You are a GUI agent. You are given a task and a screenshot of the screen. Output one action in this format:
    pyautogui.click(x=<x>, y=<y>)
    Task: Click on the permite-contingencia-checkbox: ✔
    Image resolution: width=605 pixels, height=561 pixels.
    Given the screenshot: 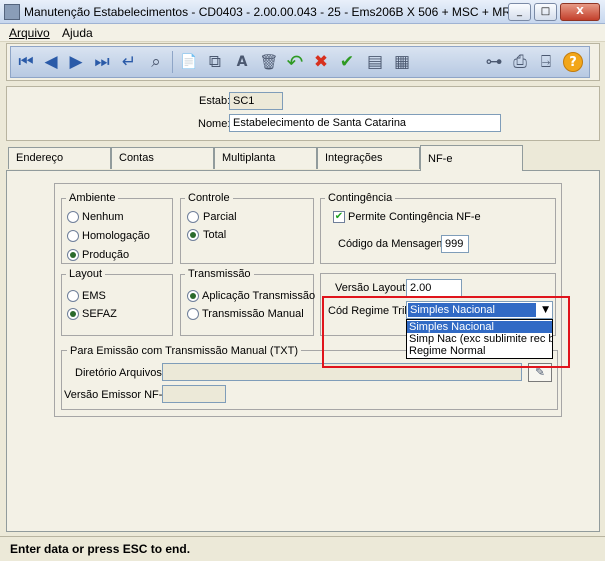 What is the action you would take?
    pyautogui.click(x=339, y=217)
    